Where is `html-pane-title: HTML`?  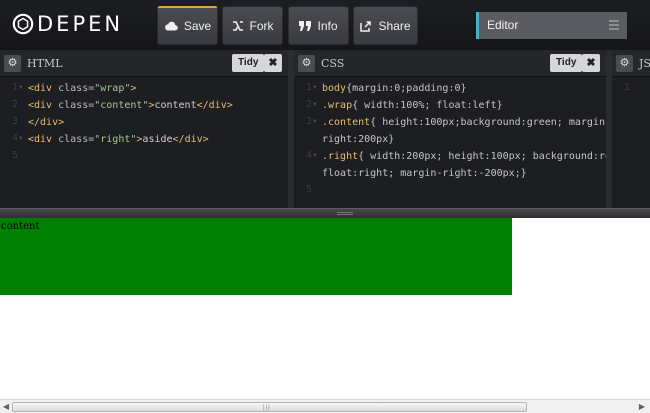 html-pane-title: HTML is located at coordinates (45, 63).